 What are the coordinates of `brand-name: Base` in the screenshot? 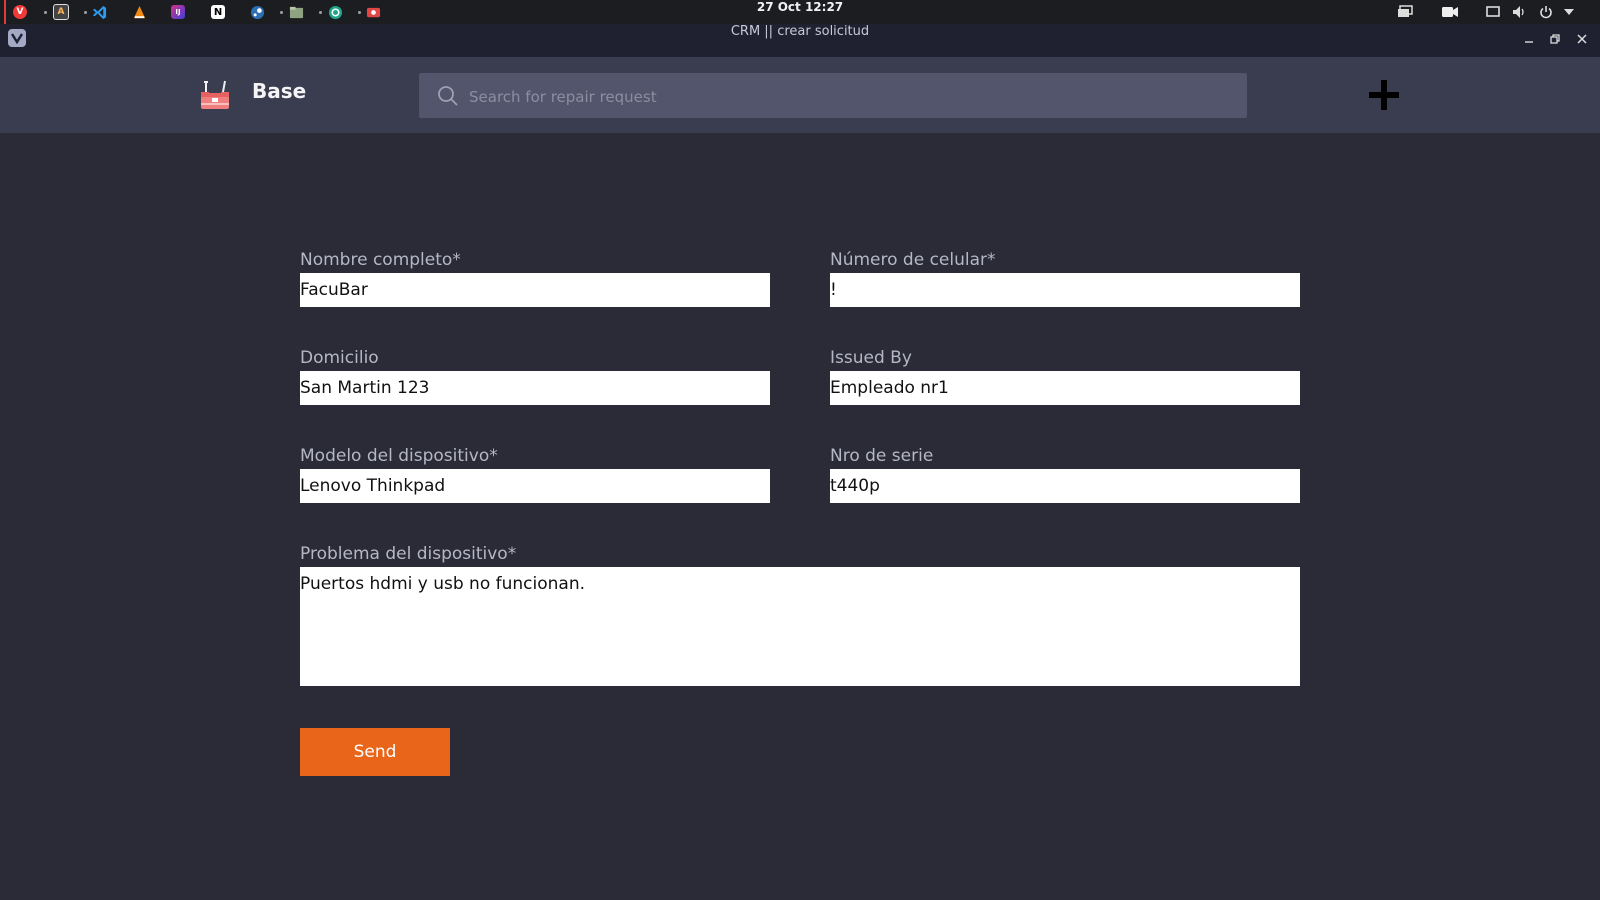 It's located at (279, 95).